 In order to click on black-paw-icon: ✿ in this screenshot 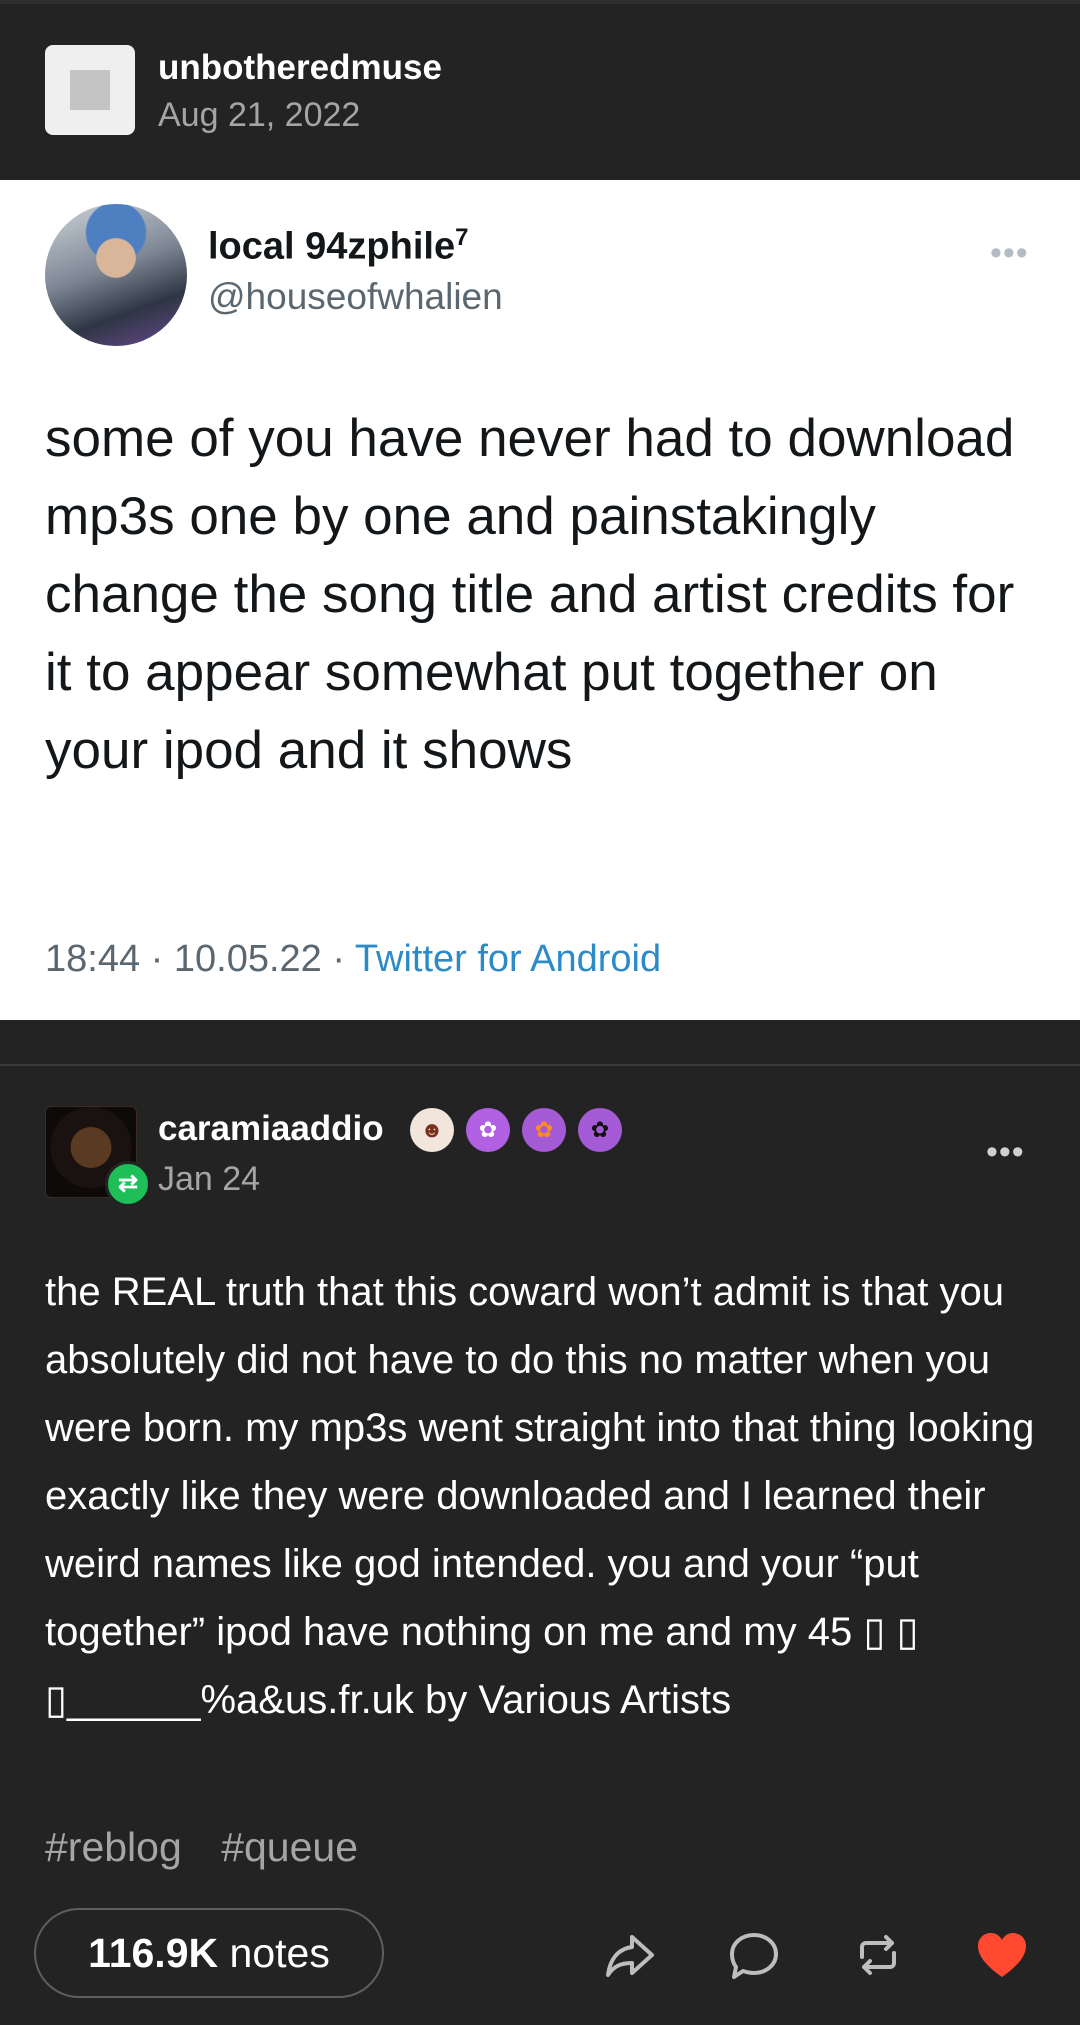, I will do `click(600, 1130)`.